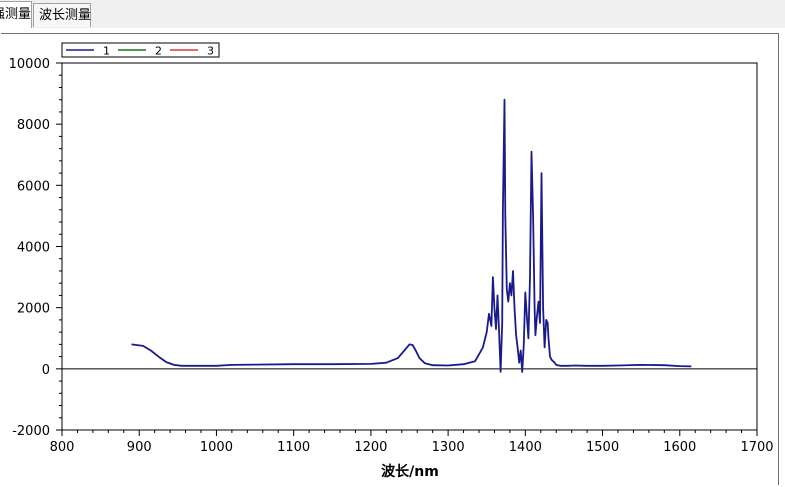 This screenshot has height=487, width=785. I want to click on legend-label-1: 1, so click(106, 51).